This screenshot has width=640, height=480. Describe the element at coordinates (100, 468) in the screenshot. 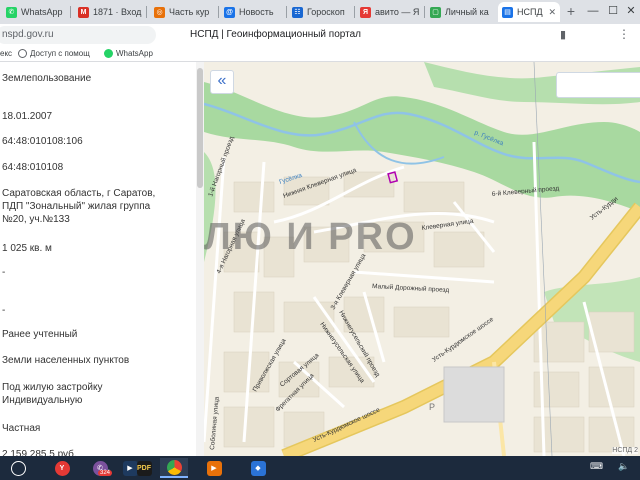

I see `taskbar-viber: ✆ 324` at that location.